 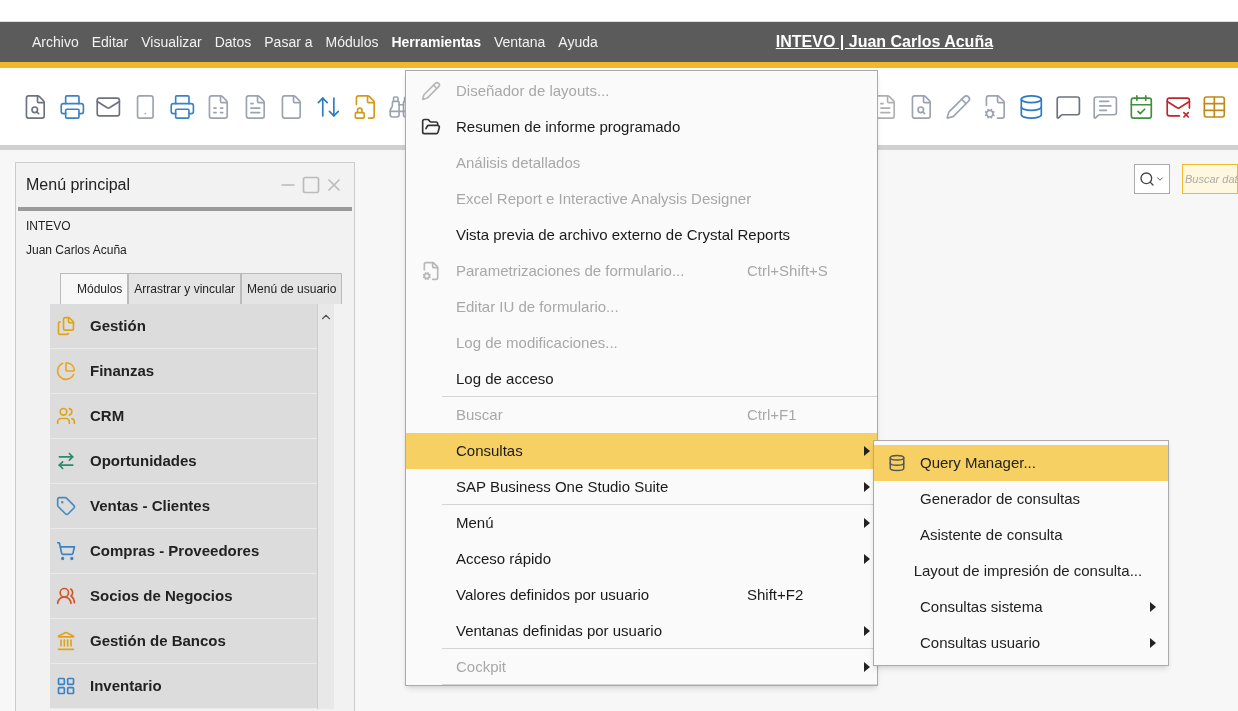 I want to click on shortcut-text: Shift+F2, so click(x=776, y=594).